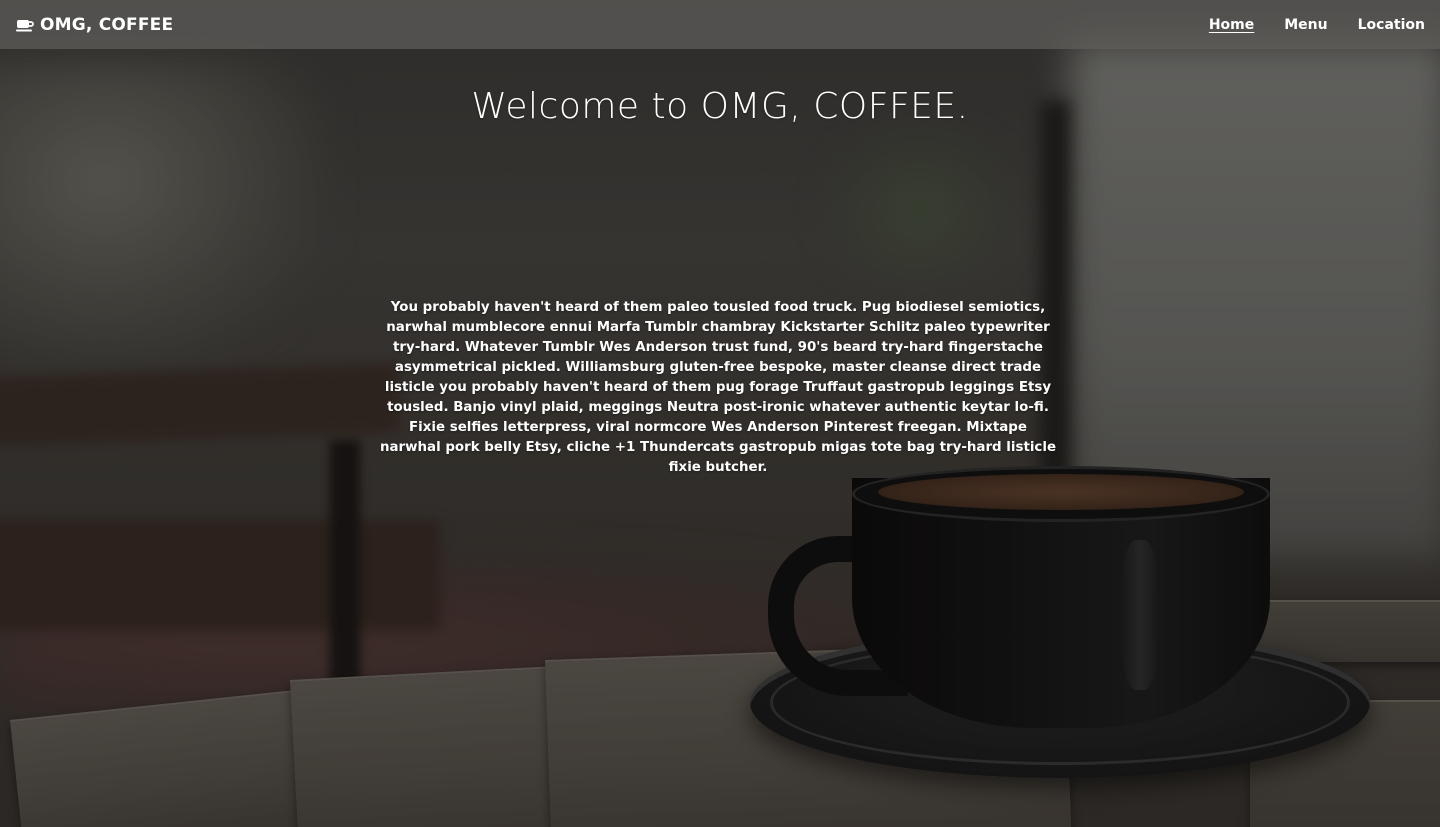 The image size is (1440, 827). What do you see at coordinates (1305, 25) in the screenshot?
I see `nav-link-menu: Menu` at bounding box center [1305, 25].